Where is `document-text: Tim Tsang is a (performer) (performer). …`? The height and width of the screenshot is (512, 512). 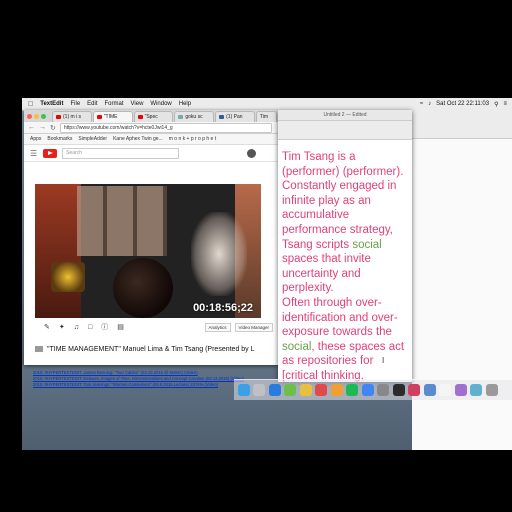 document-text: Tim Tsang is a (performer) (performer). … is located at coordinates (346, 266).